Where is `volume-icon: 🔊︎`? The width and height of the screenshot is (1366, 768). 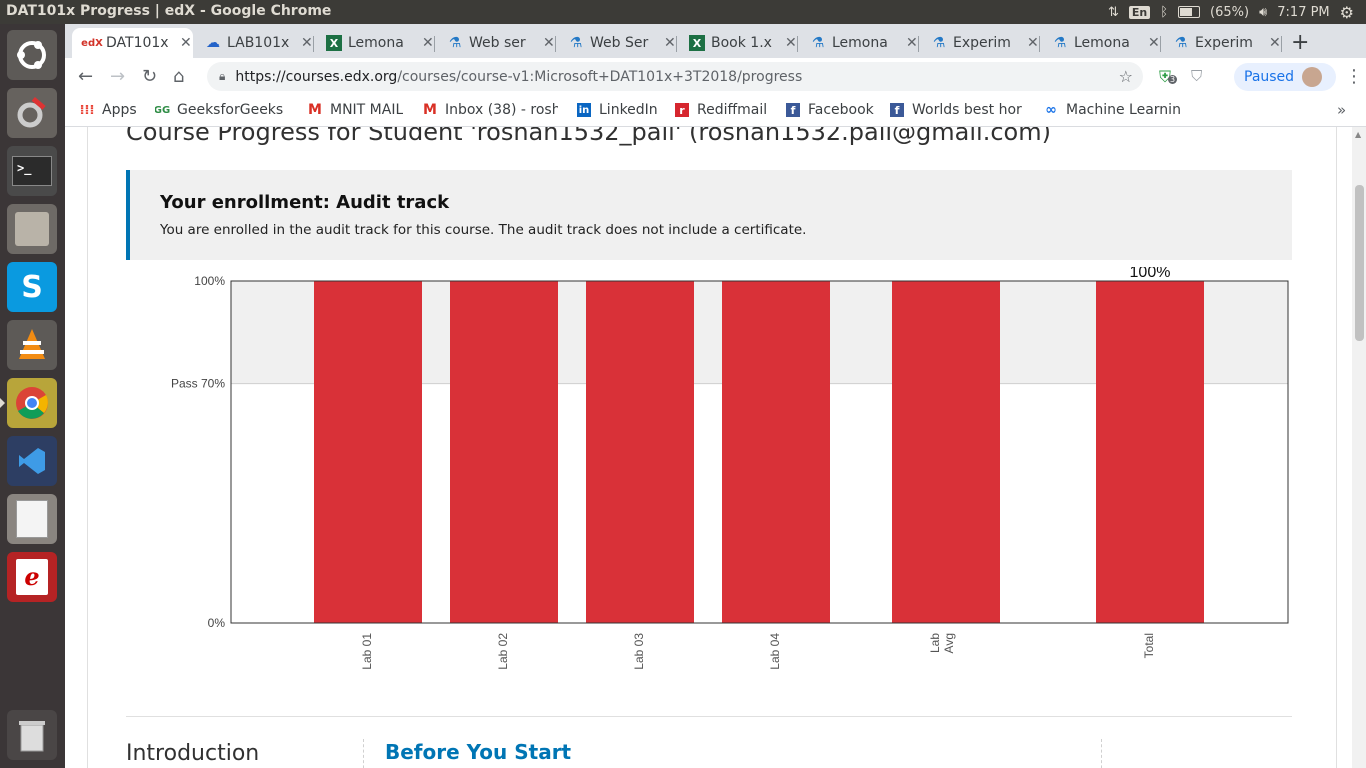
volume-icon: 🔊︎ is located at coordinates (1263, 12).